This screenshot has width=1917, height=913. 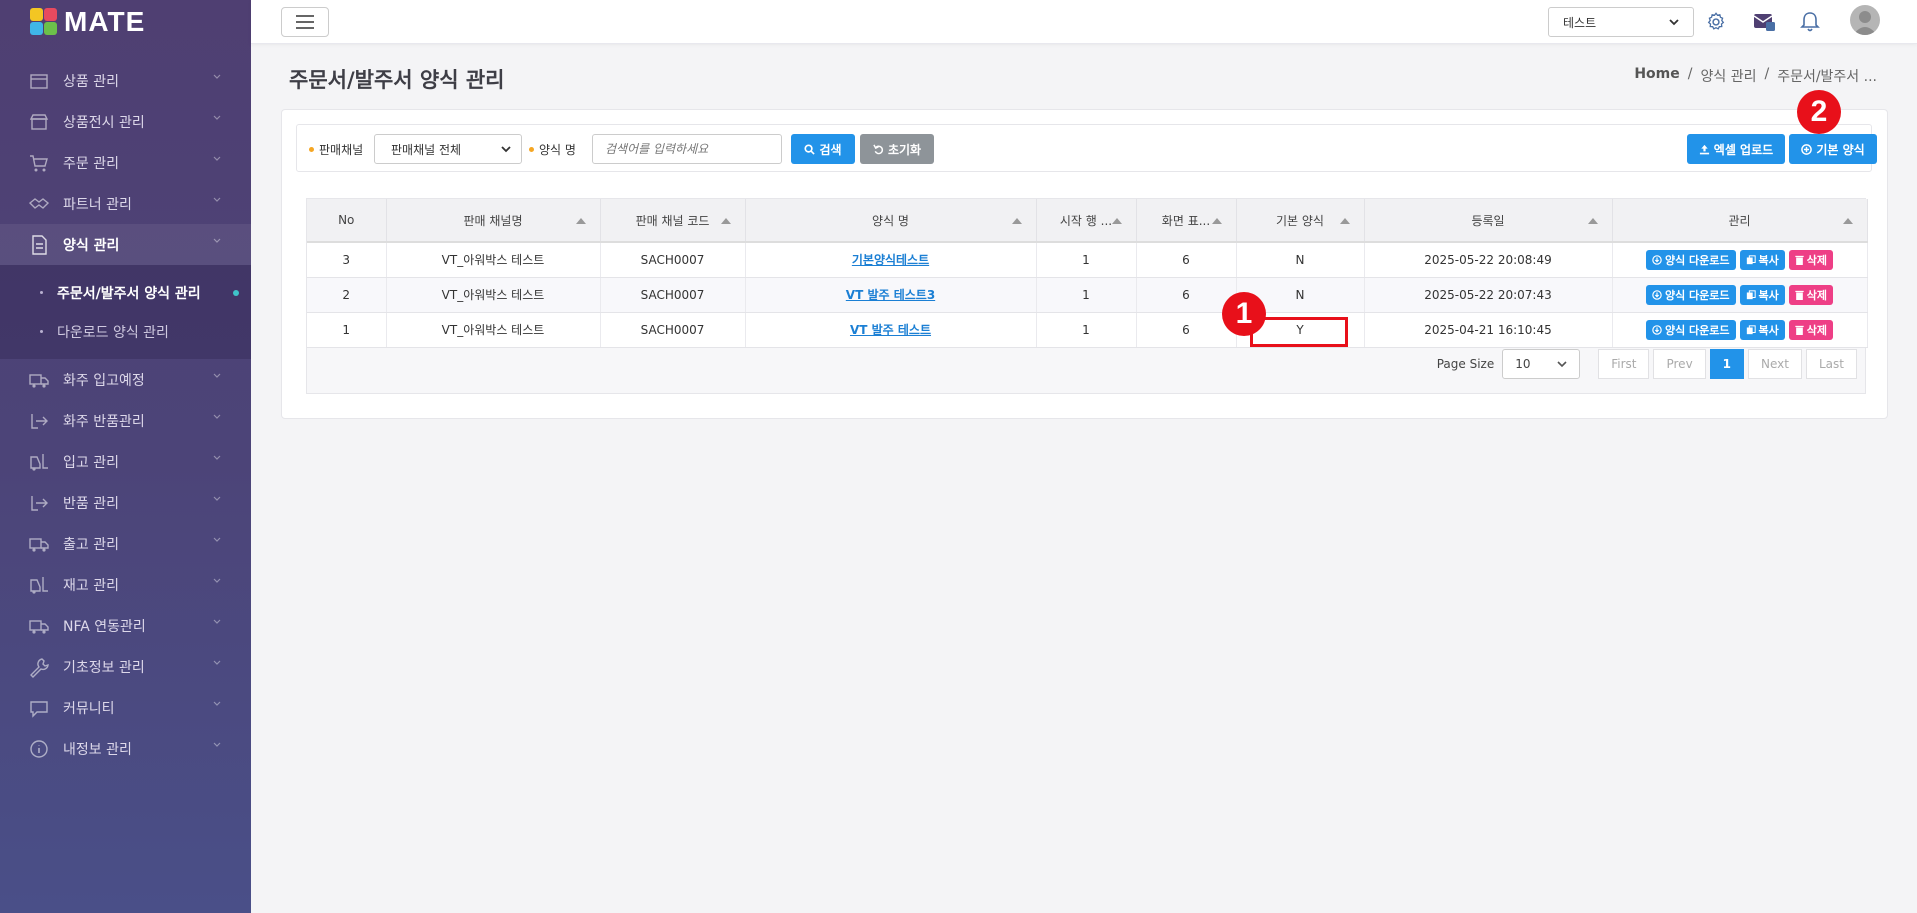 What do you see at coordinates (1244, 314) in the screenshot?
I see `step-marker-1: 1` at bounding box center [1244, 314].